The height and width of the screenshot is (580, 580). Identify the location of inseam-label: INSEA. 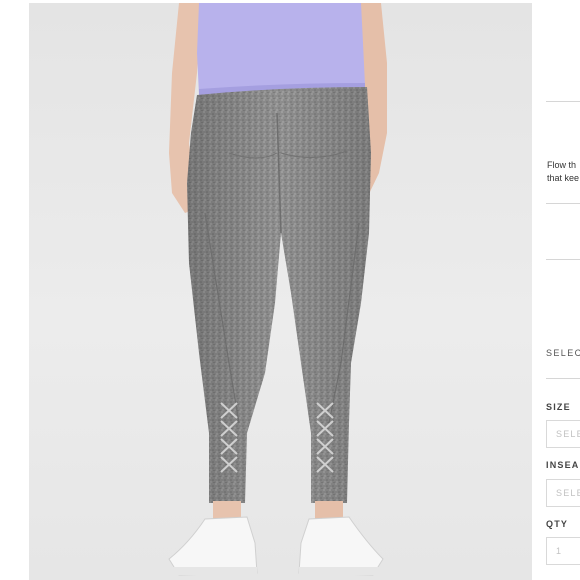
(563, 465).